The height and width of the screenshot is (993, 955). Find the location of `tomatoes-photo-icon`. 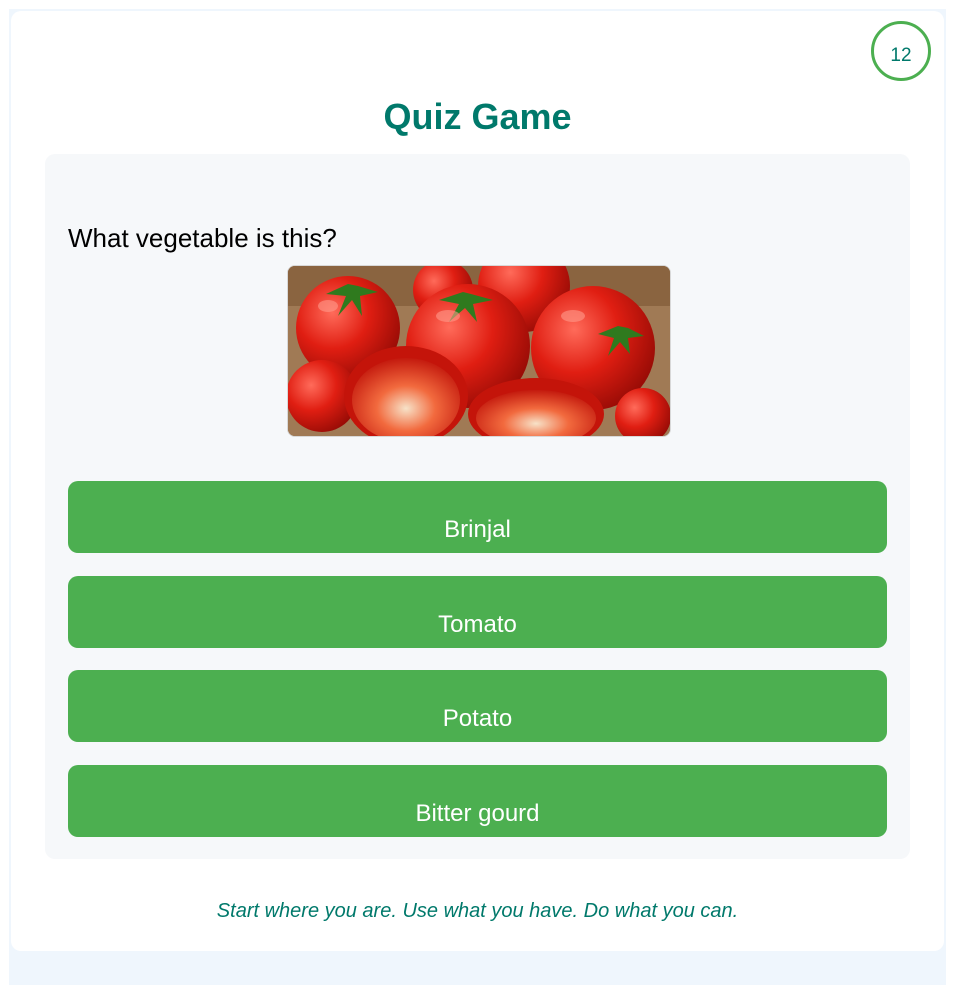

tomatoes-photo-icon is located at coordinates (479, 351).